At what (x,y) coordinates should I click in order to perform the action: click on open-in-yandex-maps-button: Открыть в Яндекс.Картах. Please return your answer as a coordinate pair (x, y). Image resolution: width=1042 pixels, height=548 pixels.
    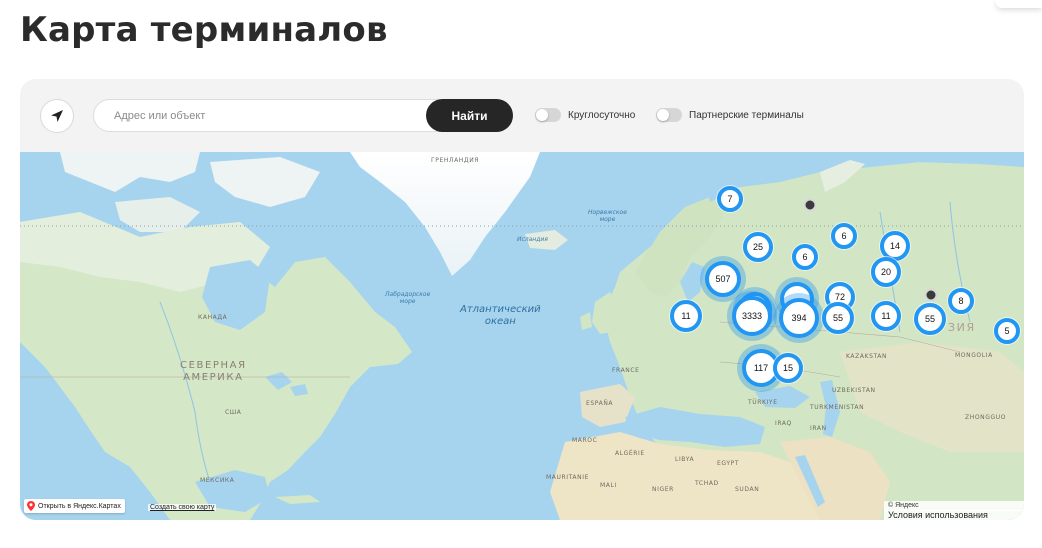
    Looking at the image, I should click on (74, 506).